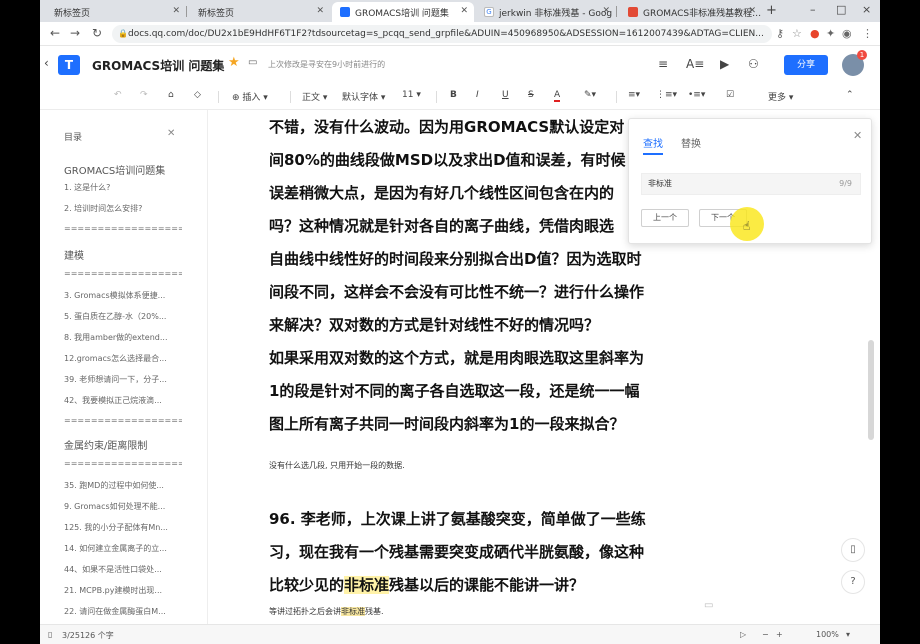 The width and height of the screenshot is (920, 644). What do you see at coordinates (827, 634) in the screenshot?
I see `zoom-level: 100%` at bounding box center [827, 634].